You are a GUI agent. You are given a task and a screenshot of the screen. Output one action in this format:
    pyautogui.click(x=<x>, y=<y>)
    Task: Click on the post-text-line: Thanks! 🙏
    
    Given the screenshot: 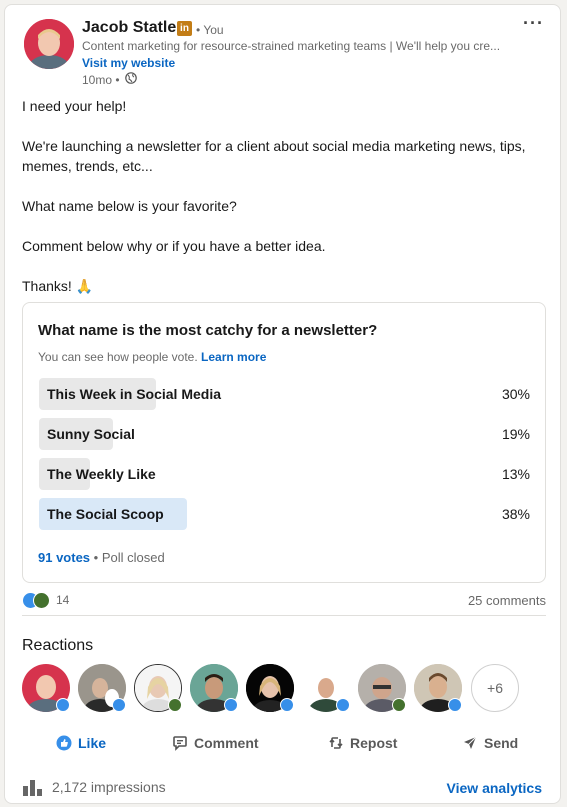 What is the action you would take?
    pyautogui.click(x=58, y=286)
    